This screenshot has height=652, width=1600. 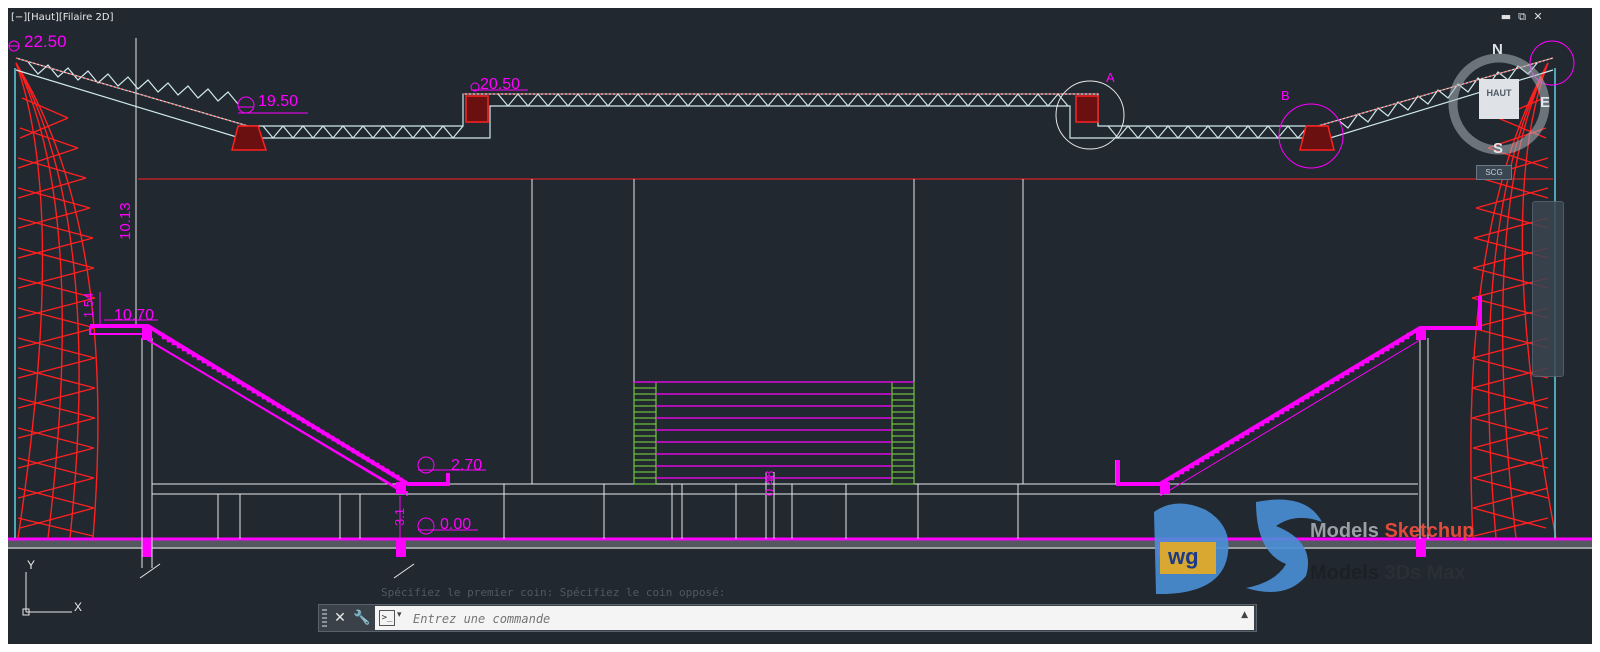 I want to click on command-close-icon: ✕, so click(x=340, y=618).